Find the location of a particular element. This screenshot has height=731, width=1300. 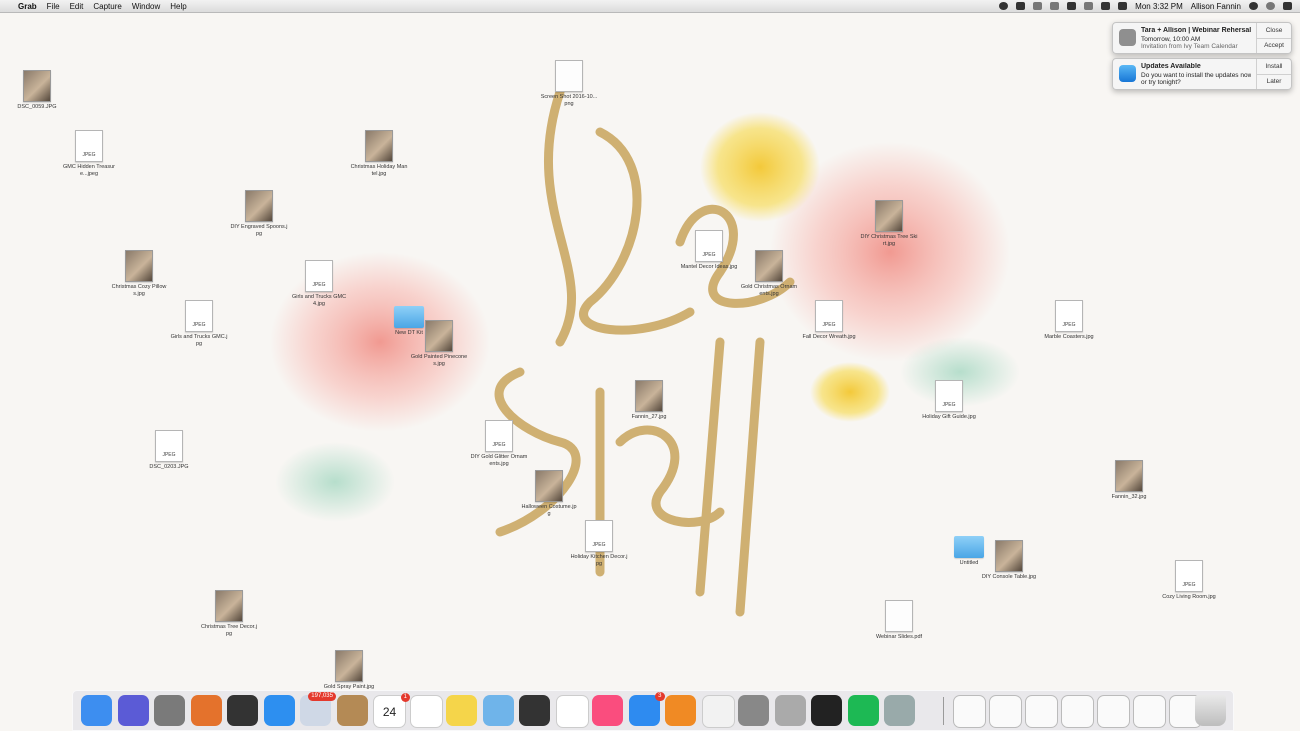

dock-separator is located at coordinates (943, 711).